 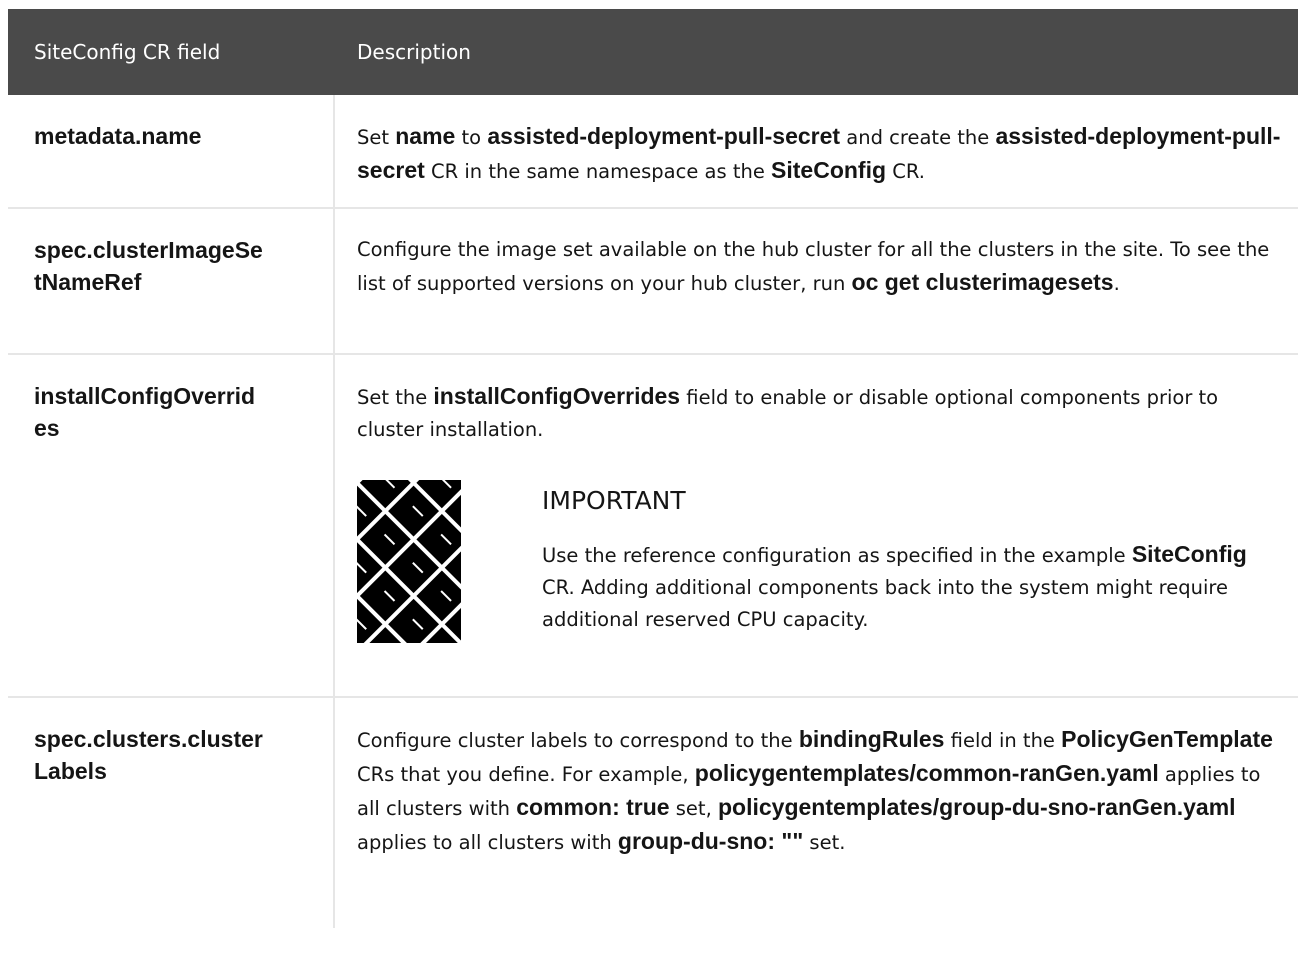 What do you see at coordinates (1003, 740) in the screenshot?
I see `text-run: field in the` at bounding box center [1003, 740].